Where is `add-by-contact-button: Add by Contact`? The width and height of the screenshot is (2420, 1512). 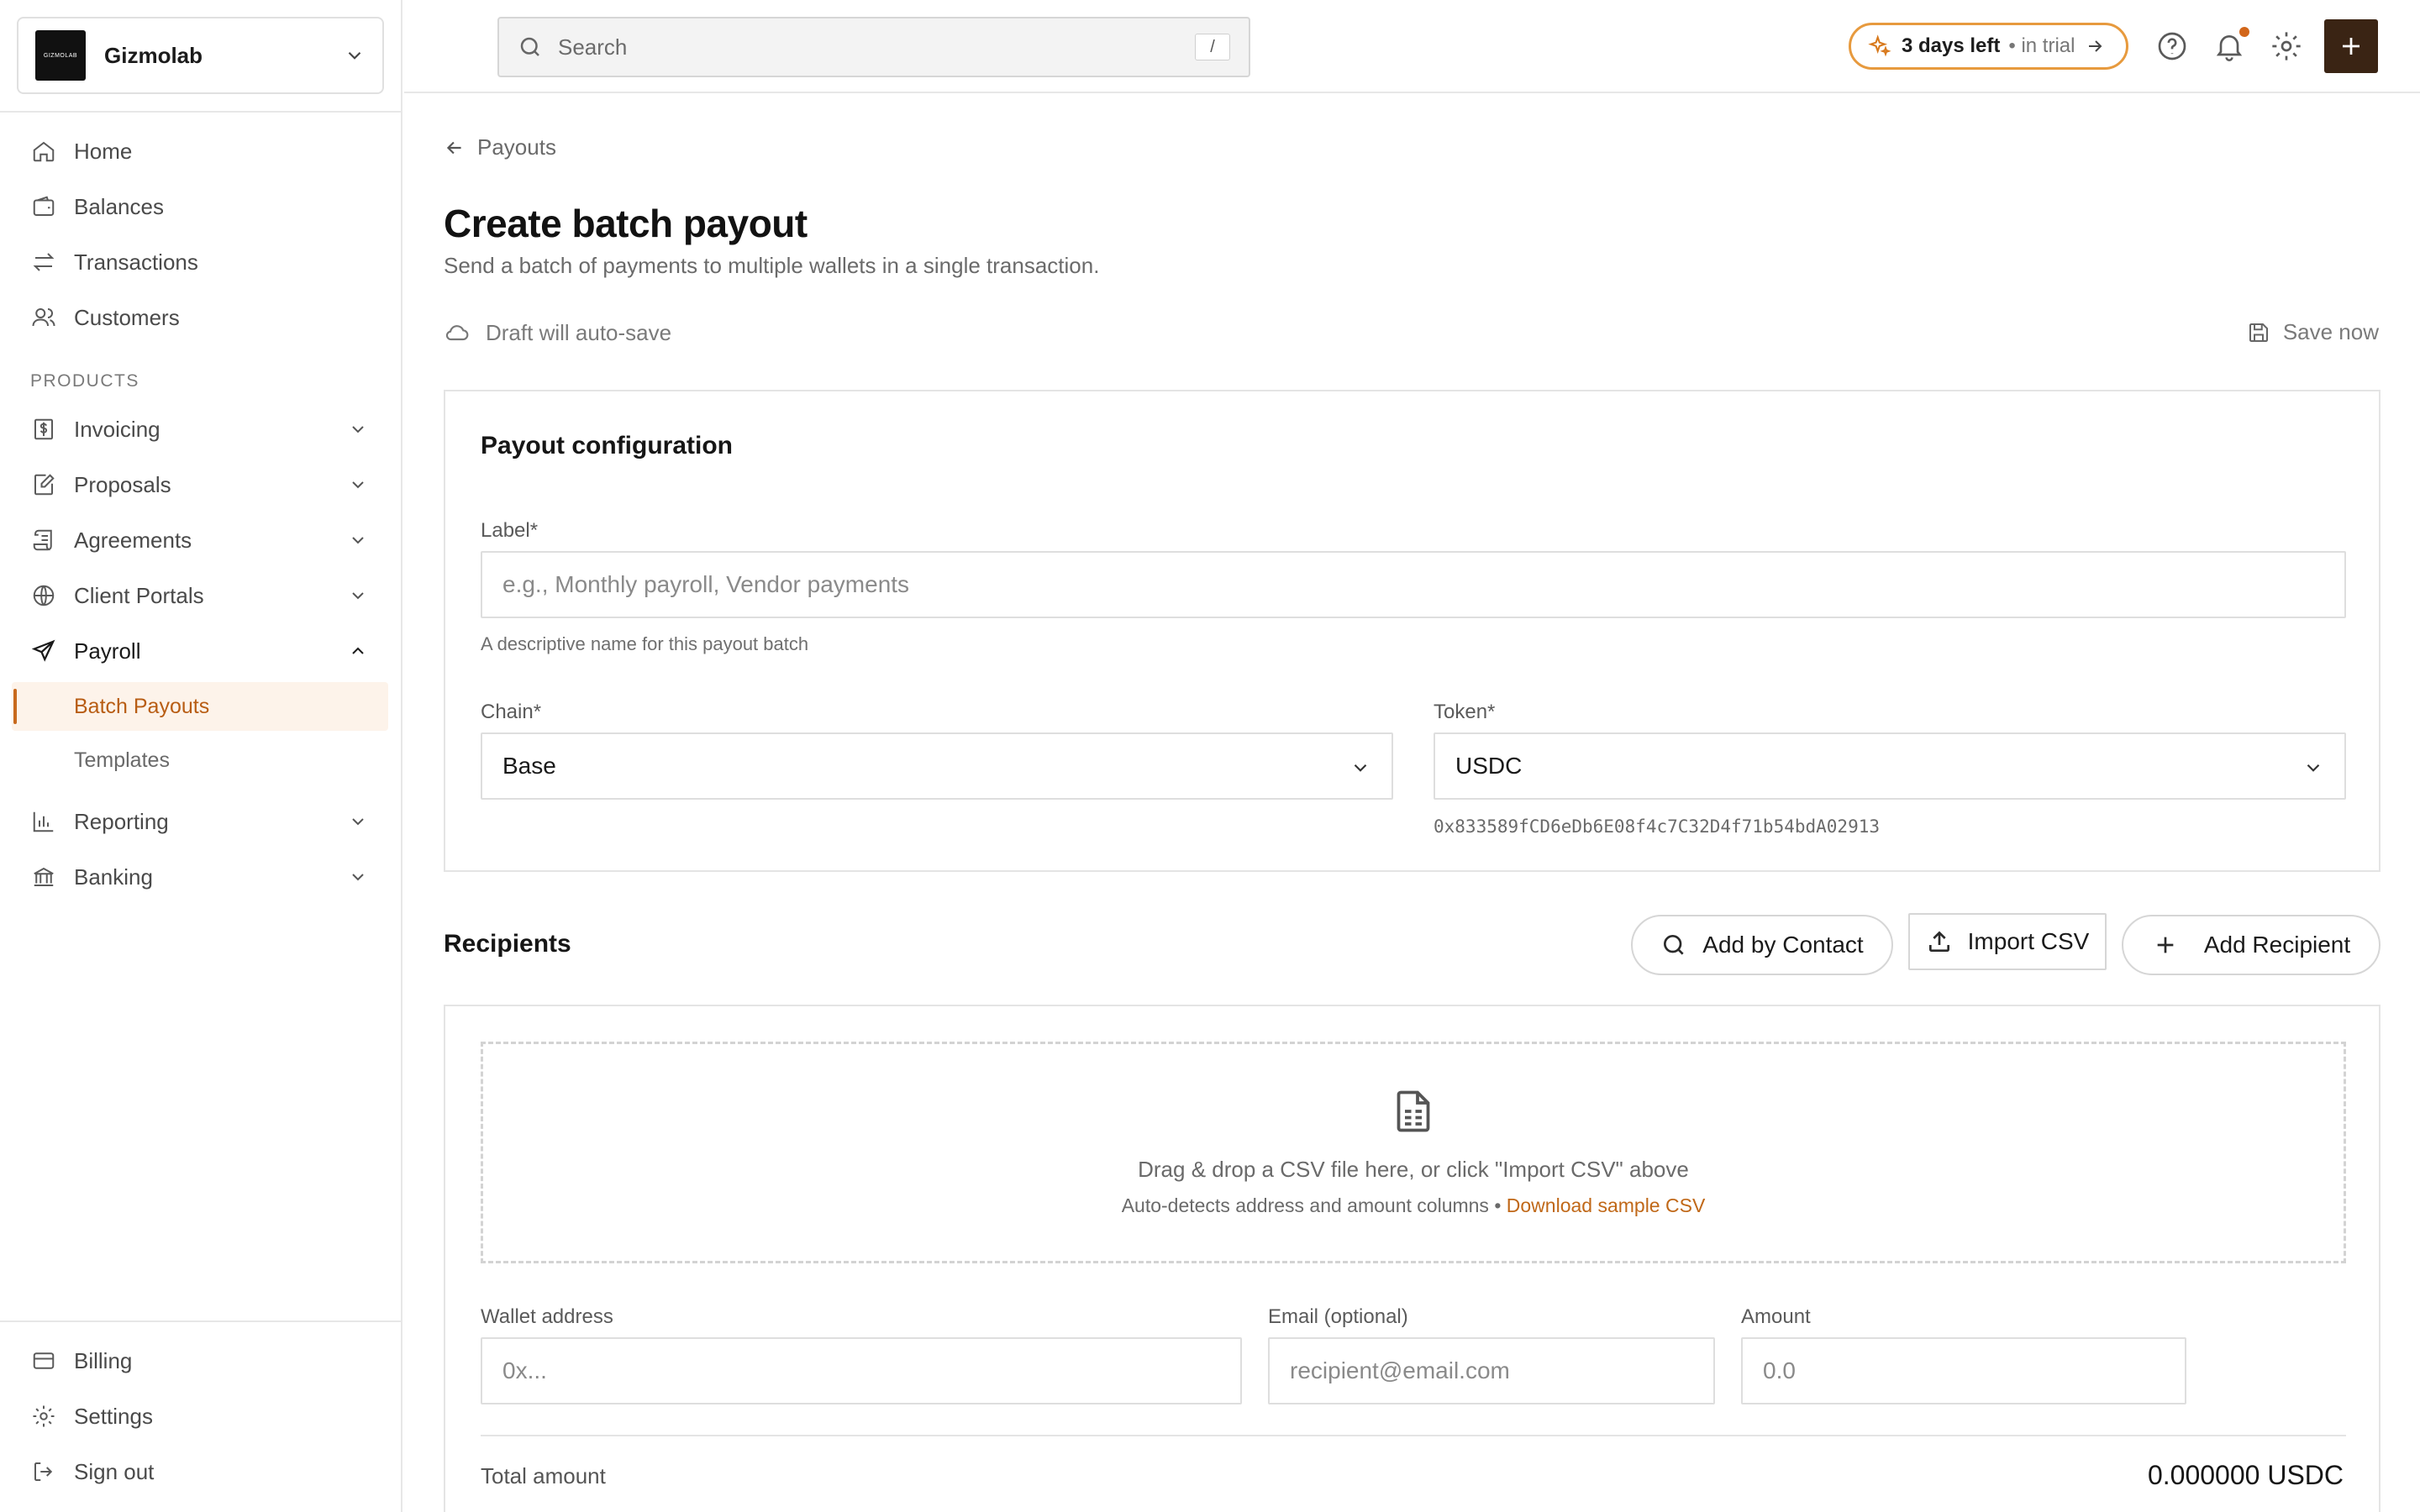
add-by-contact-button: Add by Contact is located at coordinates (1762, 945).